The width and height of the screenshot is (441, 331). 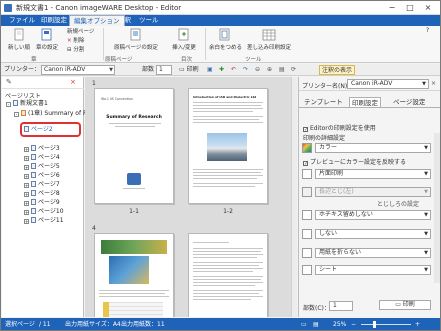 I want to click on new-page-small-button: 新規ページ, so click(x=80, y=31).